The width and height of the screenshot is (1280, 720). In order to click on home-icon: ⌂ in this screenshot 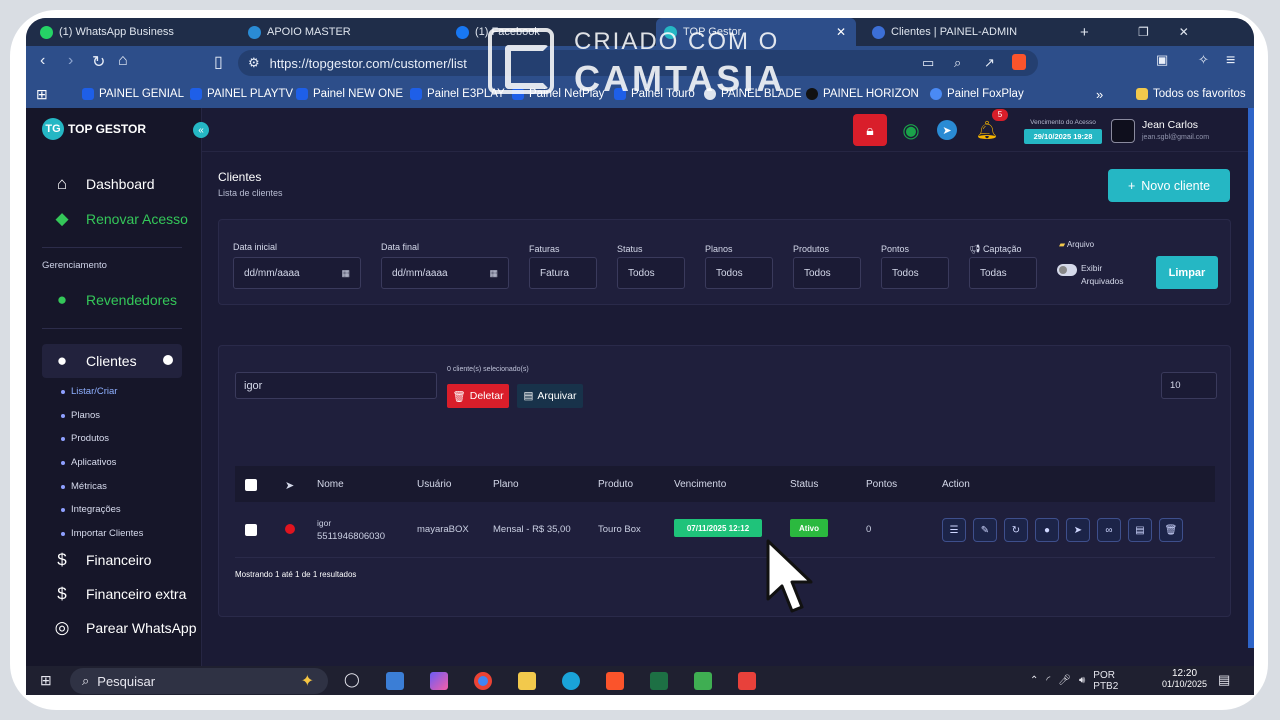, I will do `click(123, 61)`.